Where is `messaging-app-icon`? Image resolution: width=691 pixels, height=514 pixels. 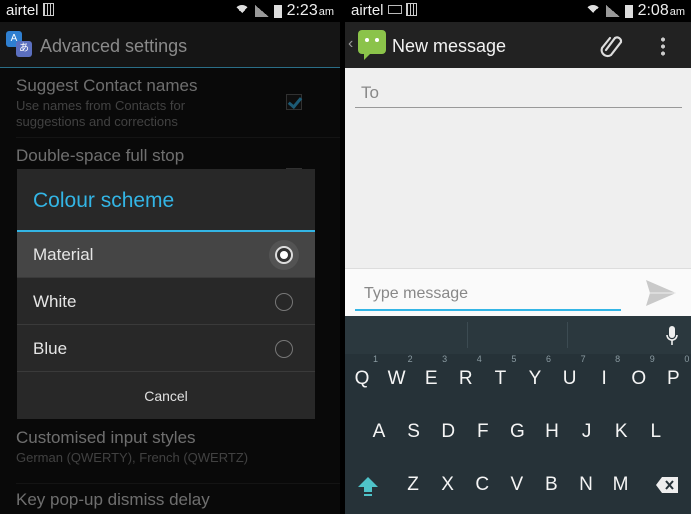
messaging-app-icon is located at coordinates (372, 45).